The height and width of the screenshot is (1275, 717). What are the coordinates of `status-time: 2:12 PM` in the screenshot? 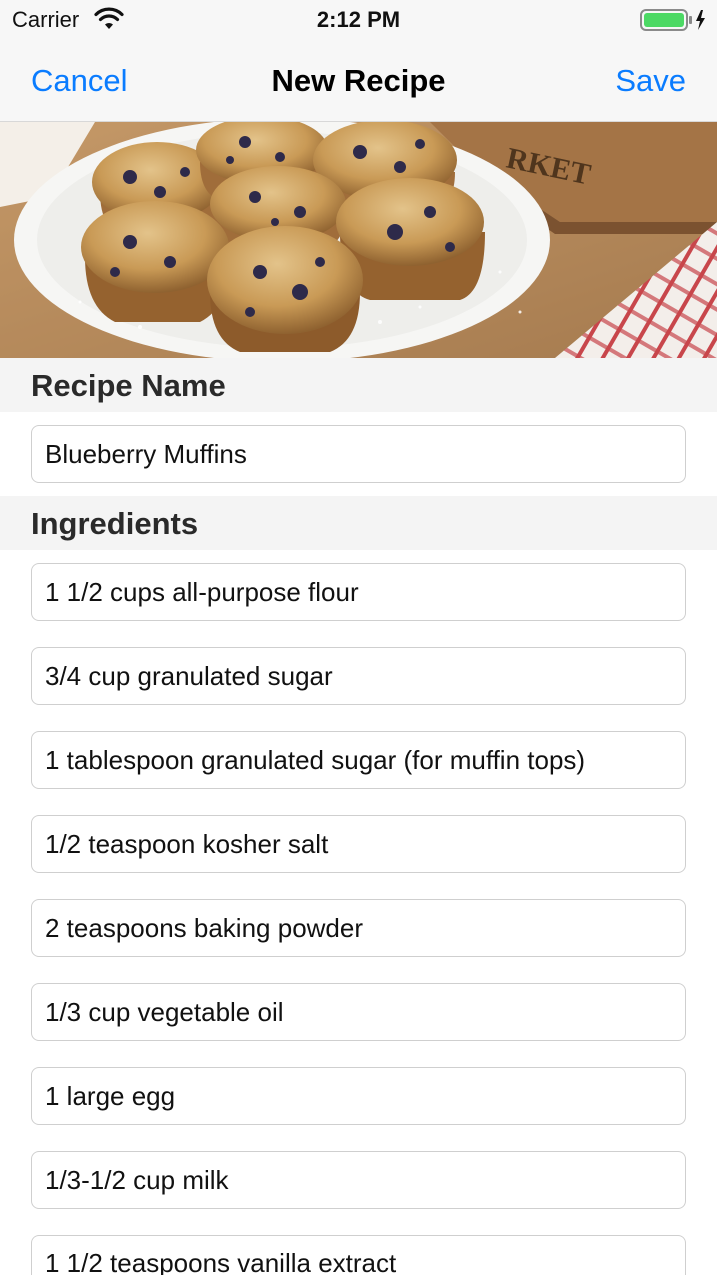 It's located at (358, 19).